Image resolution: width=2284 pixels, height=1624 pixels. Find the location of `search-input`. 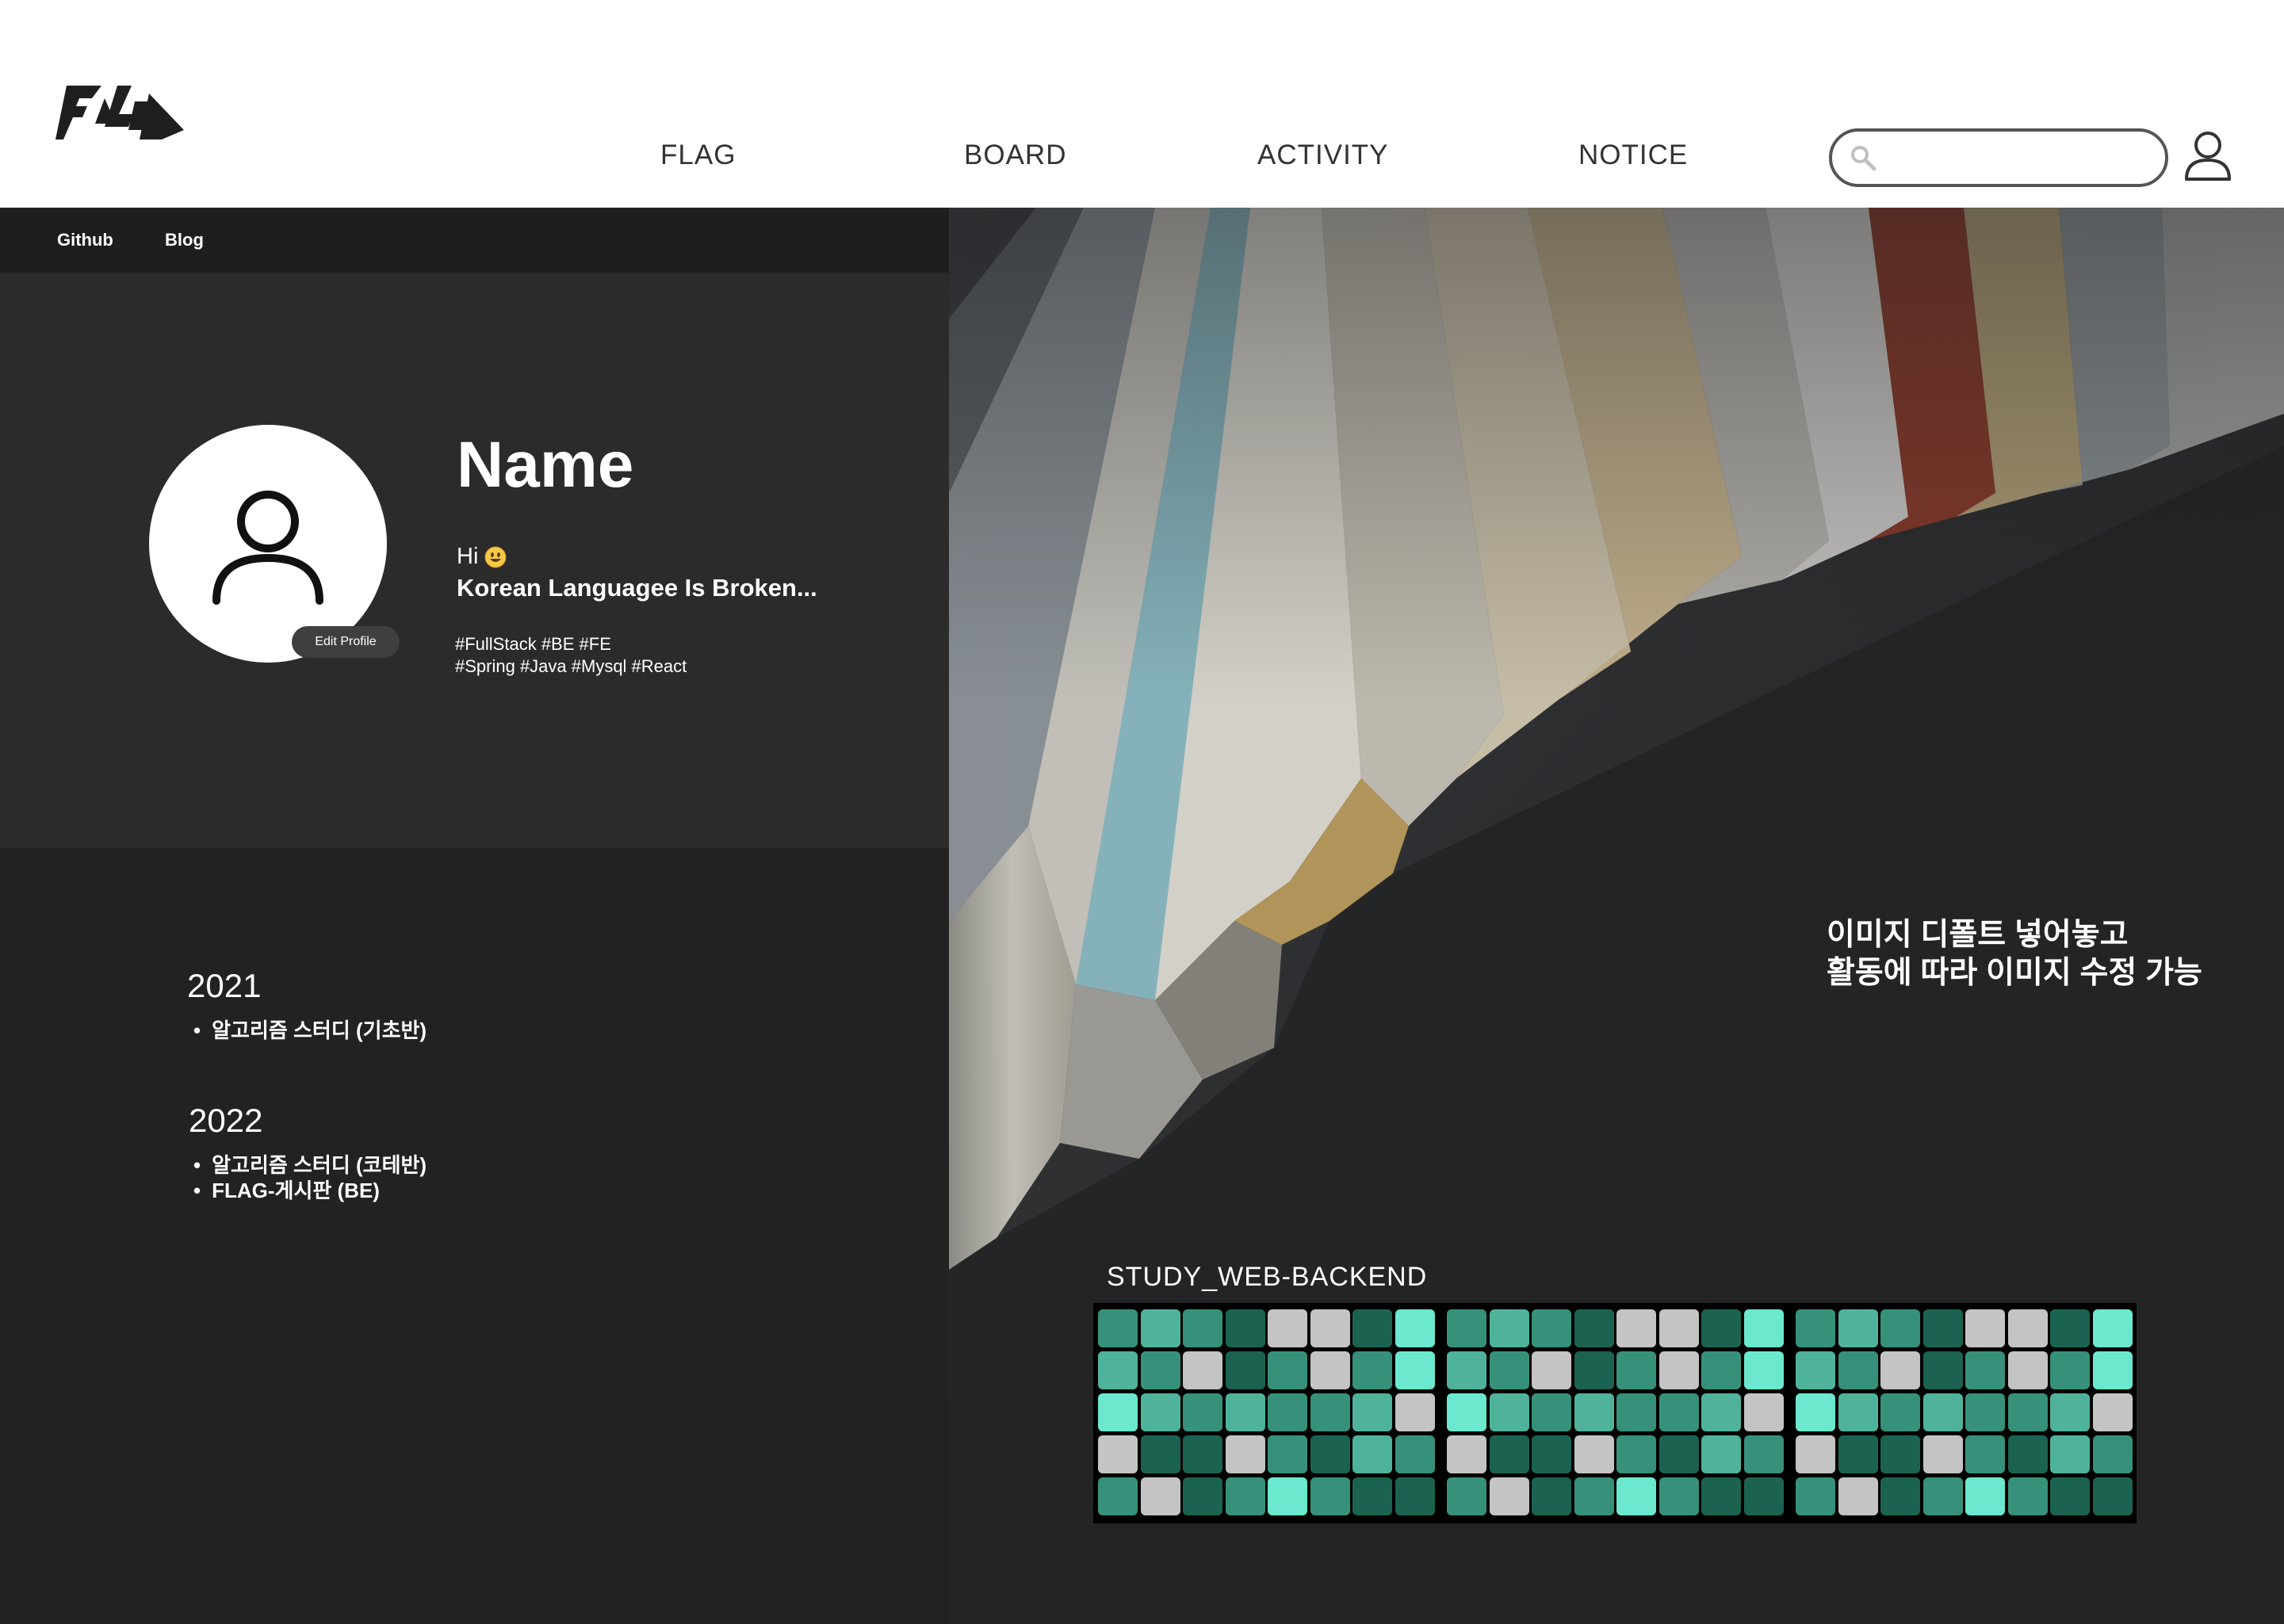

search-input is located at coordinates (2021, 158).